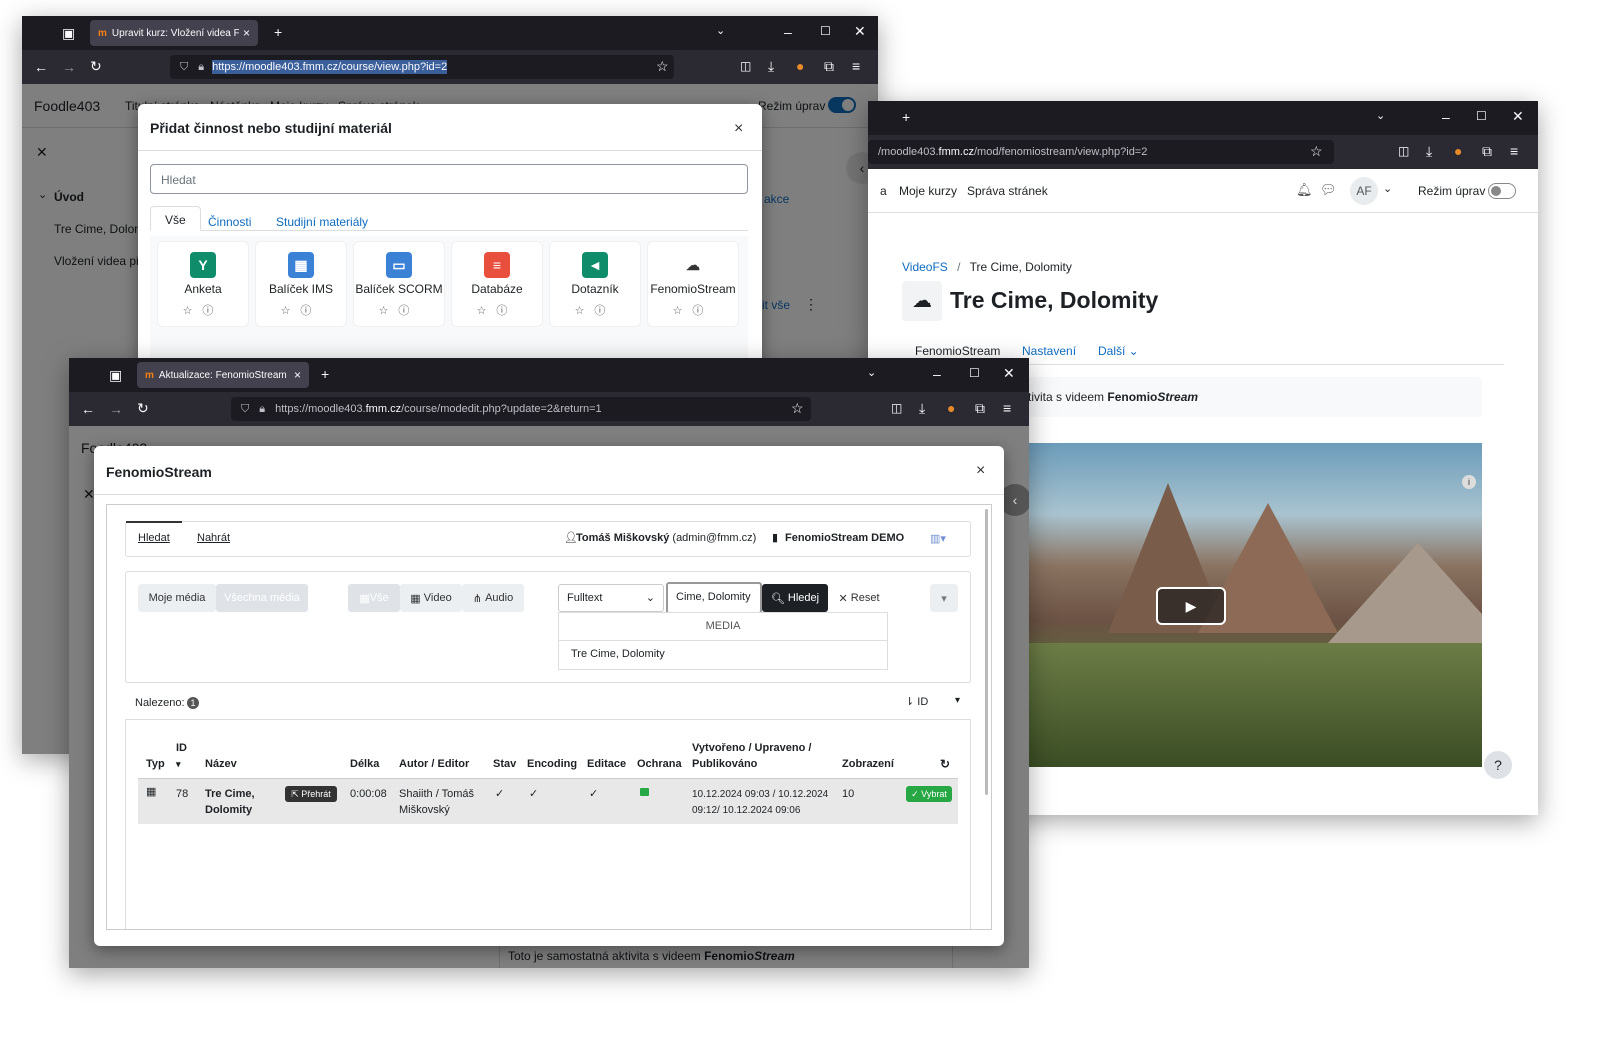 This screenshot has width=1600, height=1040. I want to click on activity-tile-database: ≡ Databáze ☆ⓘ, so click(497, 284).